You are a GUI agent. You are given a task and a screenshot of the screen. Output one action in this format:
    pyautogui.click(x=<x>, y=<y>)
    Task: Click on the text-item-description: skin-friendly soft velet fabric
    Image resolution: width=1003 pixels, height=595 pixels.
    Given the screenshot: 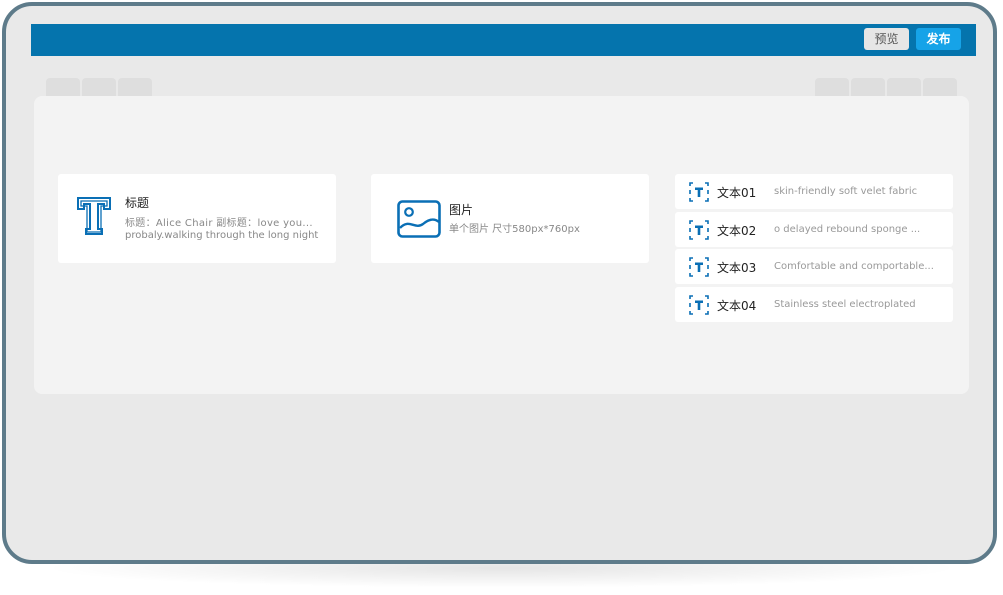 What is the action you would take?
    pyautogui.click(x=846, y=191)
    